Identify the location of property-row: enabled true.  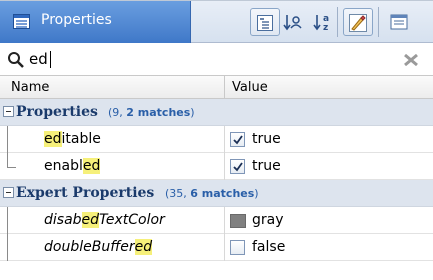
(216, 166).